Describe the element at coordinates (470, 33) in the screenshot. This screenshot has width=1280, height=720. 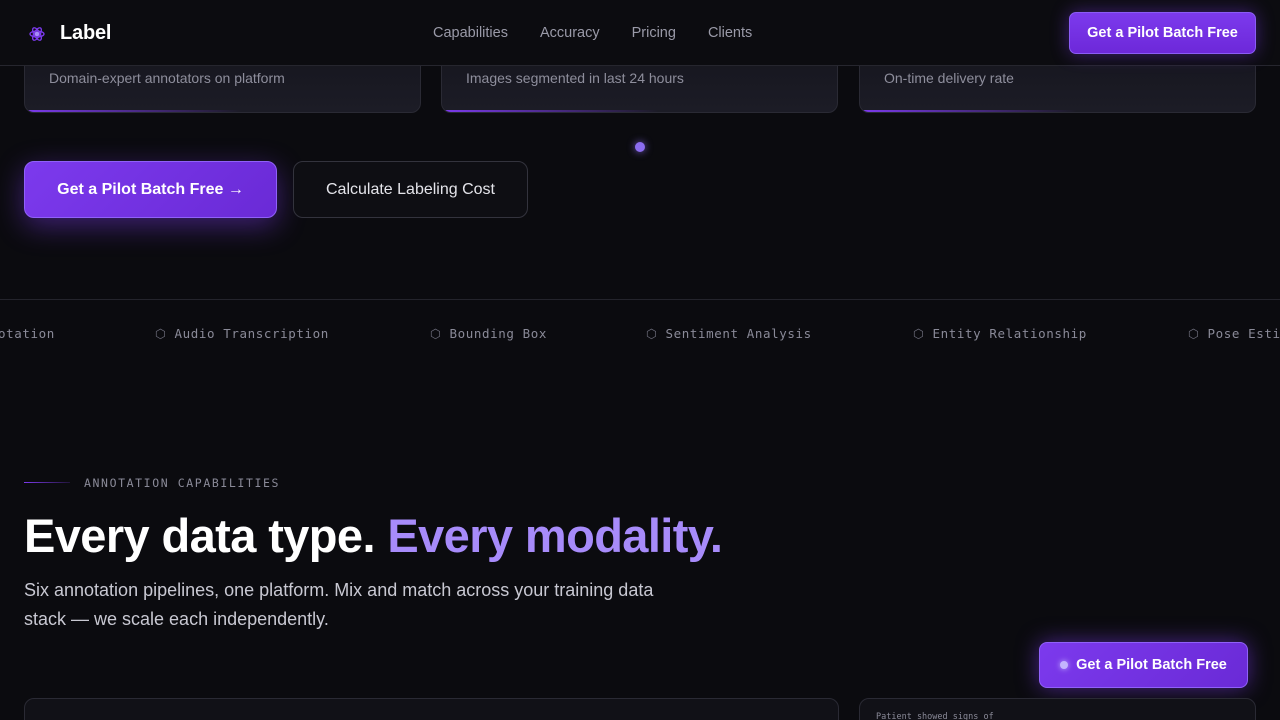
I see `nav-link-capabilities: Capabilities` at that location.